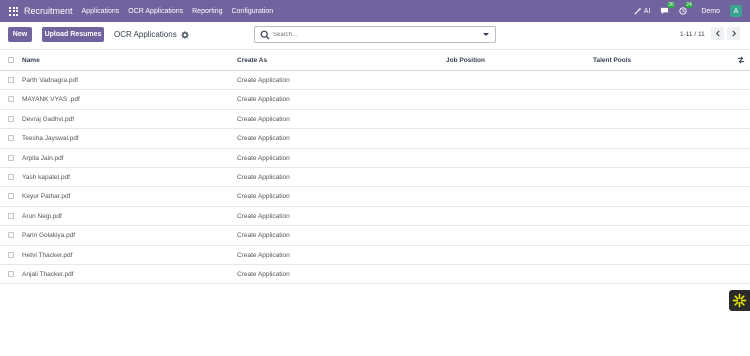 The height and width of the screenshot is (356, 750). I want to click on cell-name: Anjali Thacker.pdf, so click(48, 274).